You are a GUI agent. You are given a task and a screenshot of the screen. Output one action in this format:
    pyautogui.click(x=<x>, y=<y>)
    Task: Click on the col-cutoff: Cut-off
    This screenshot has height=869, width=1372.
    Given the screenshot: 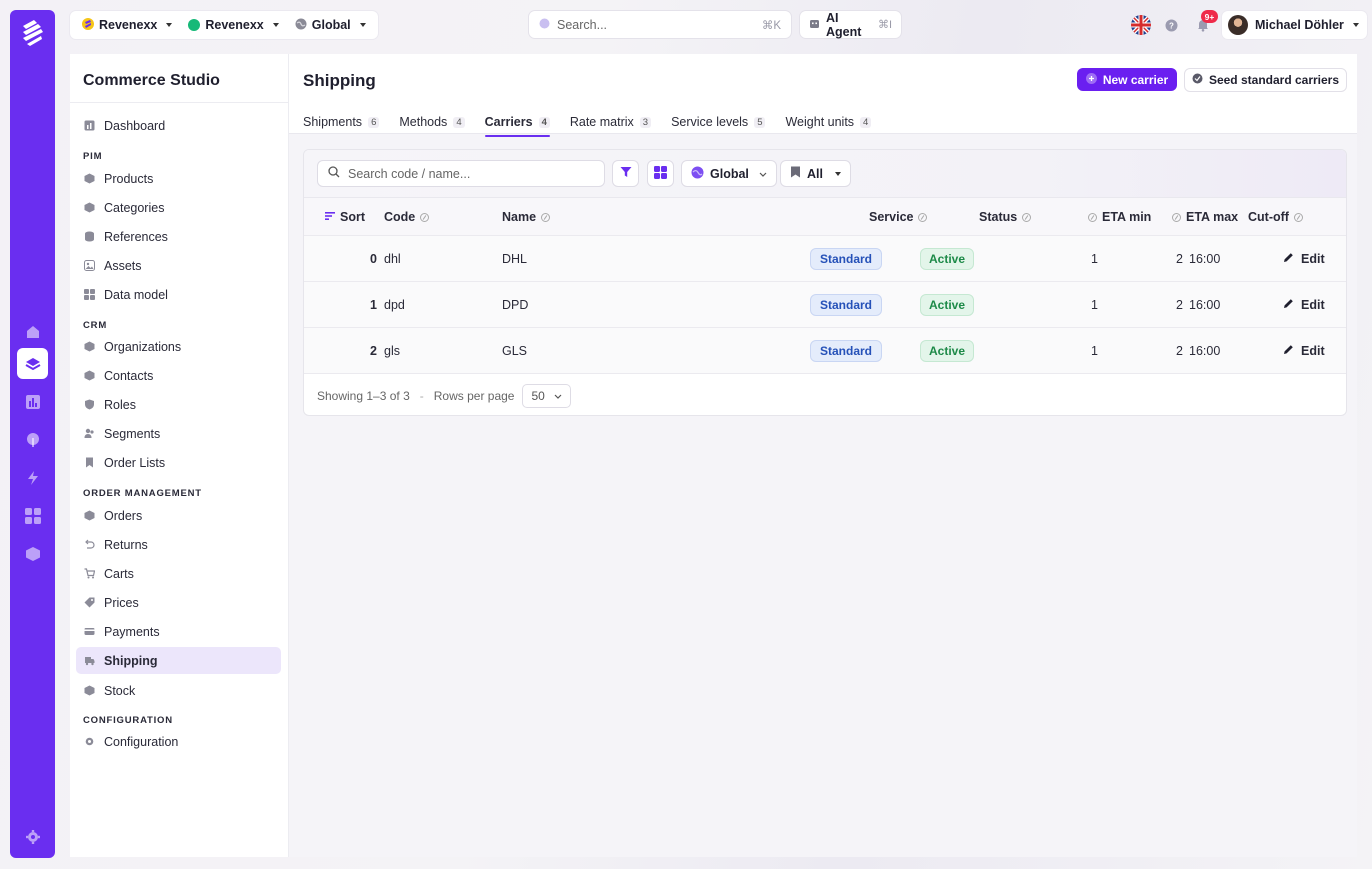 What is the action you would take?
    pyautogui.click(x=1275, y=217)
    